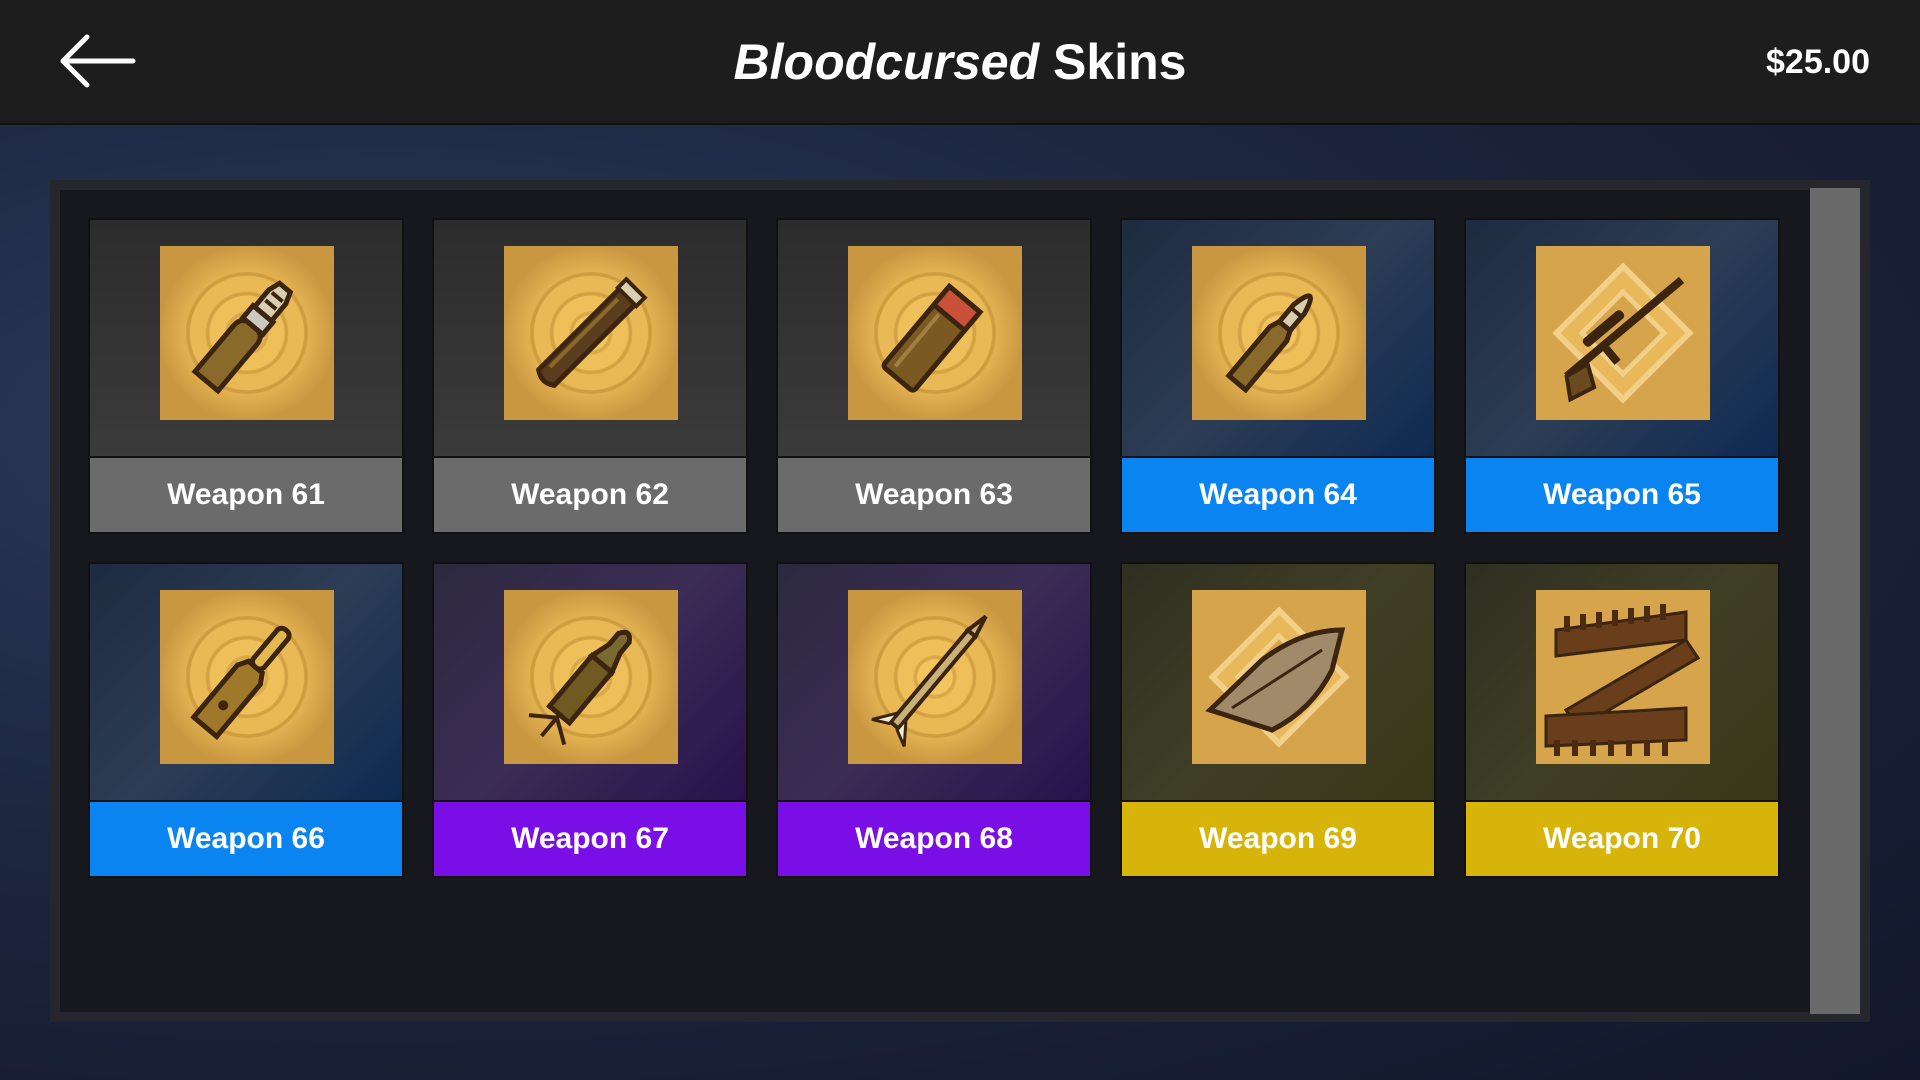  What do you see at coordinates (590, 494) in the screenshot?
I see `skin-card-label: Weapon 62` at bounding box center [590, 494].